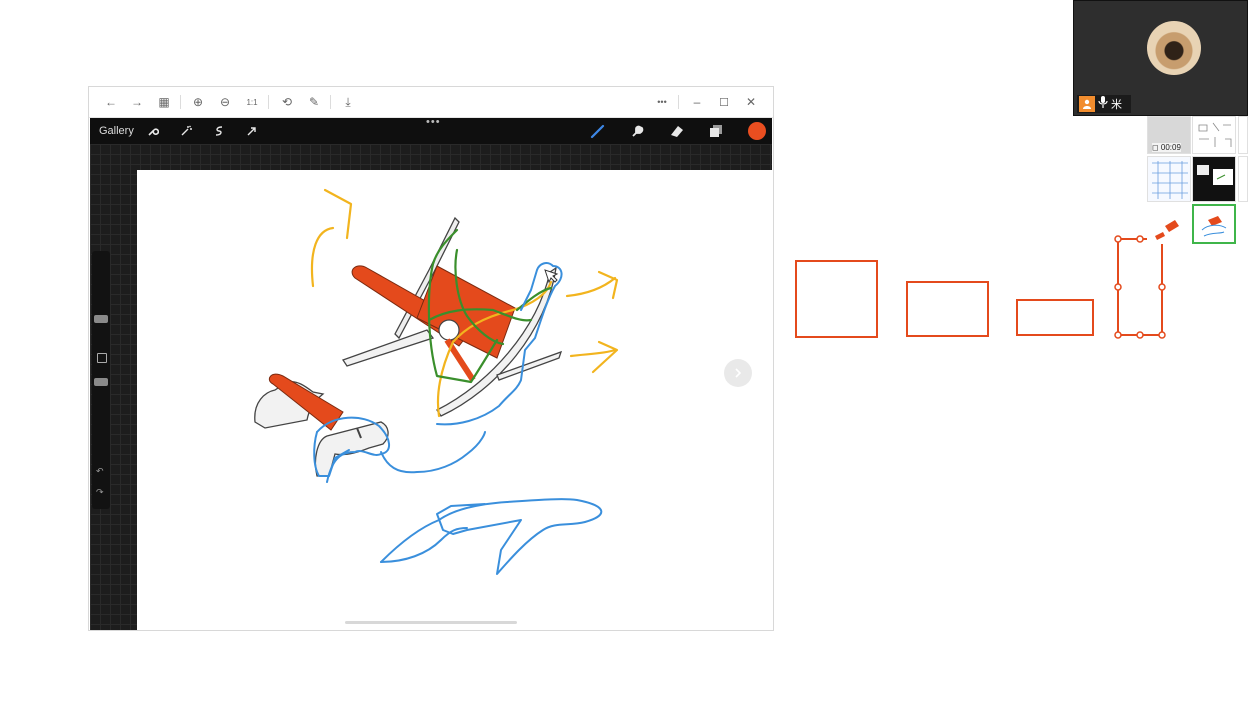 The image size is (1248, 708). What do you see at coordinates (102, 358) in the screenshot?
I see `modify-button-icon` at bounding box center [102, 358].